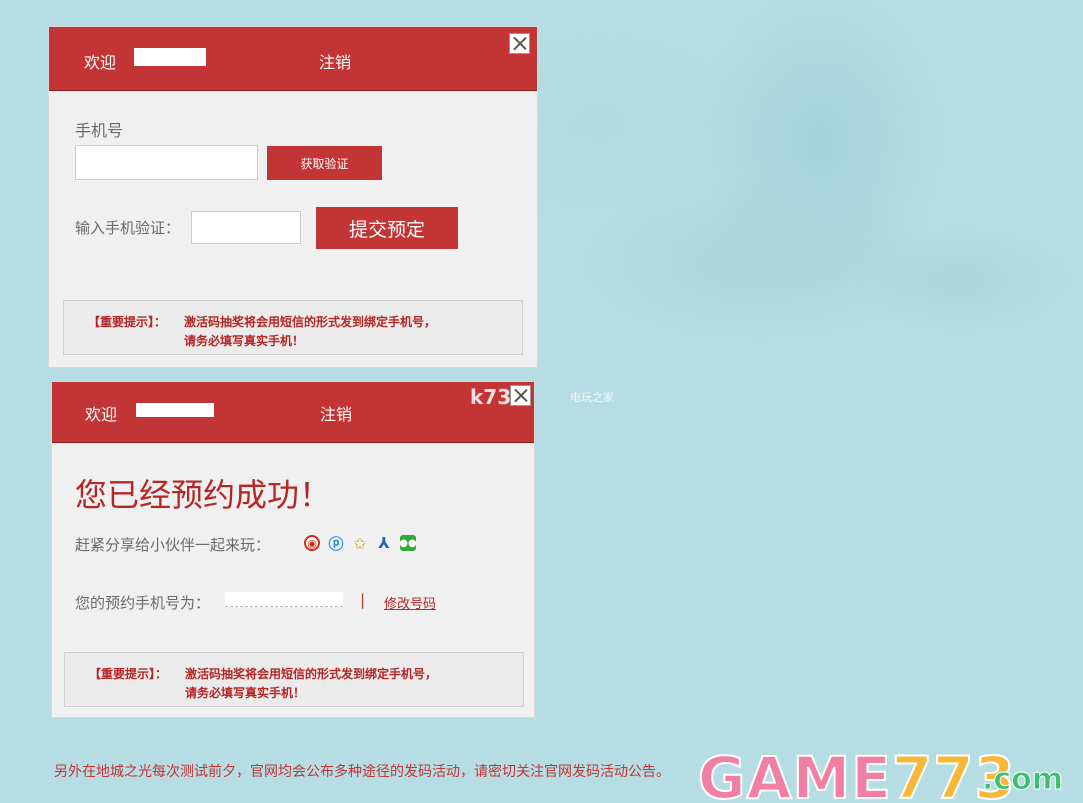 This screenshot has width=1083, height=803. What do you see at coordinates (794, 773) in the screenshot?
I see `watermark-game: GAME` at bounding box center [794, 773].